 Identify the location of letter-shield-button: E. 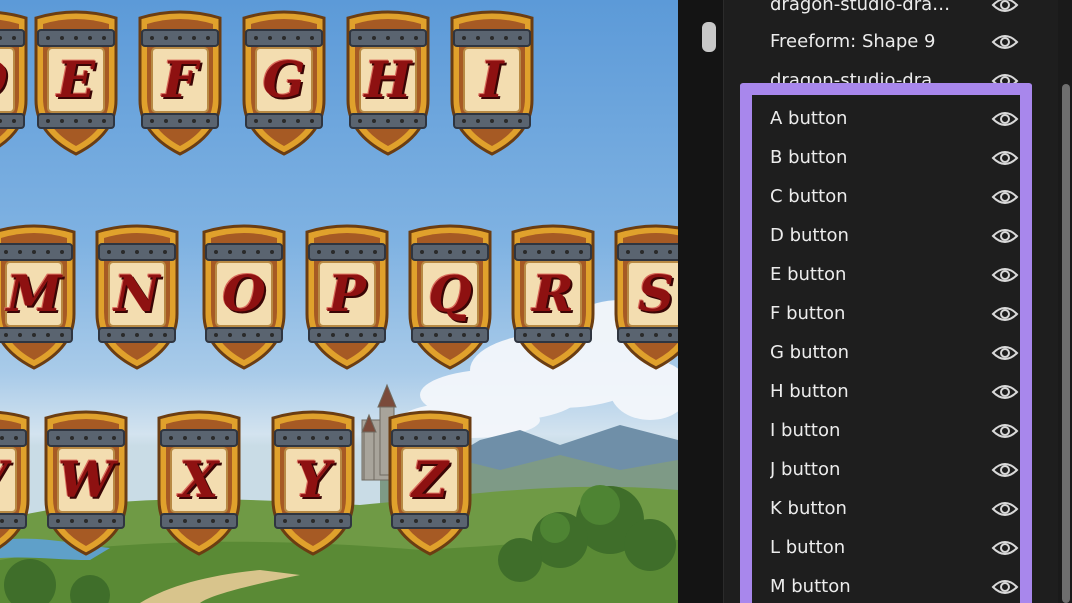
(76, 82).